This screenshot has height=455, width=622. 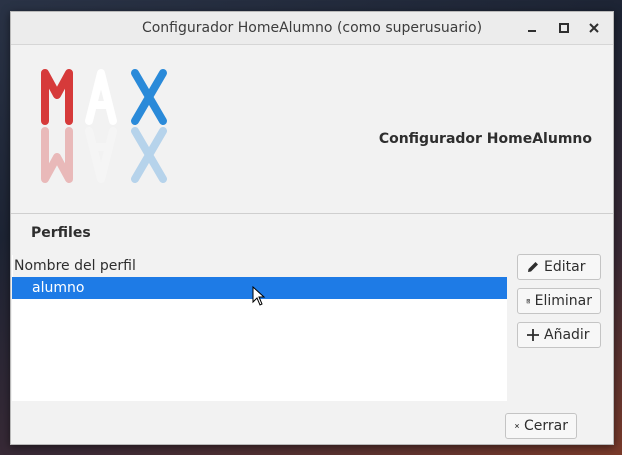 I want to click on add-button-label: Añadir, so click(x=567, y=335).